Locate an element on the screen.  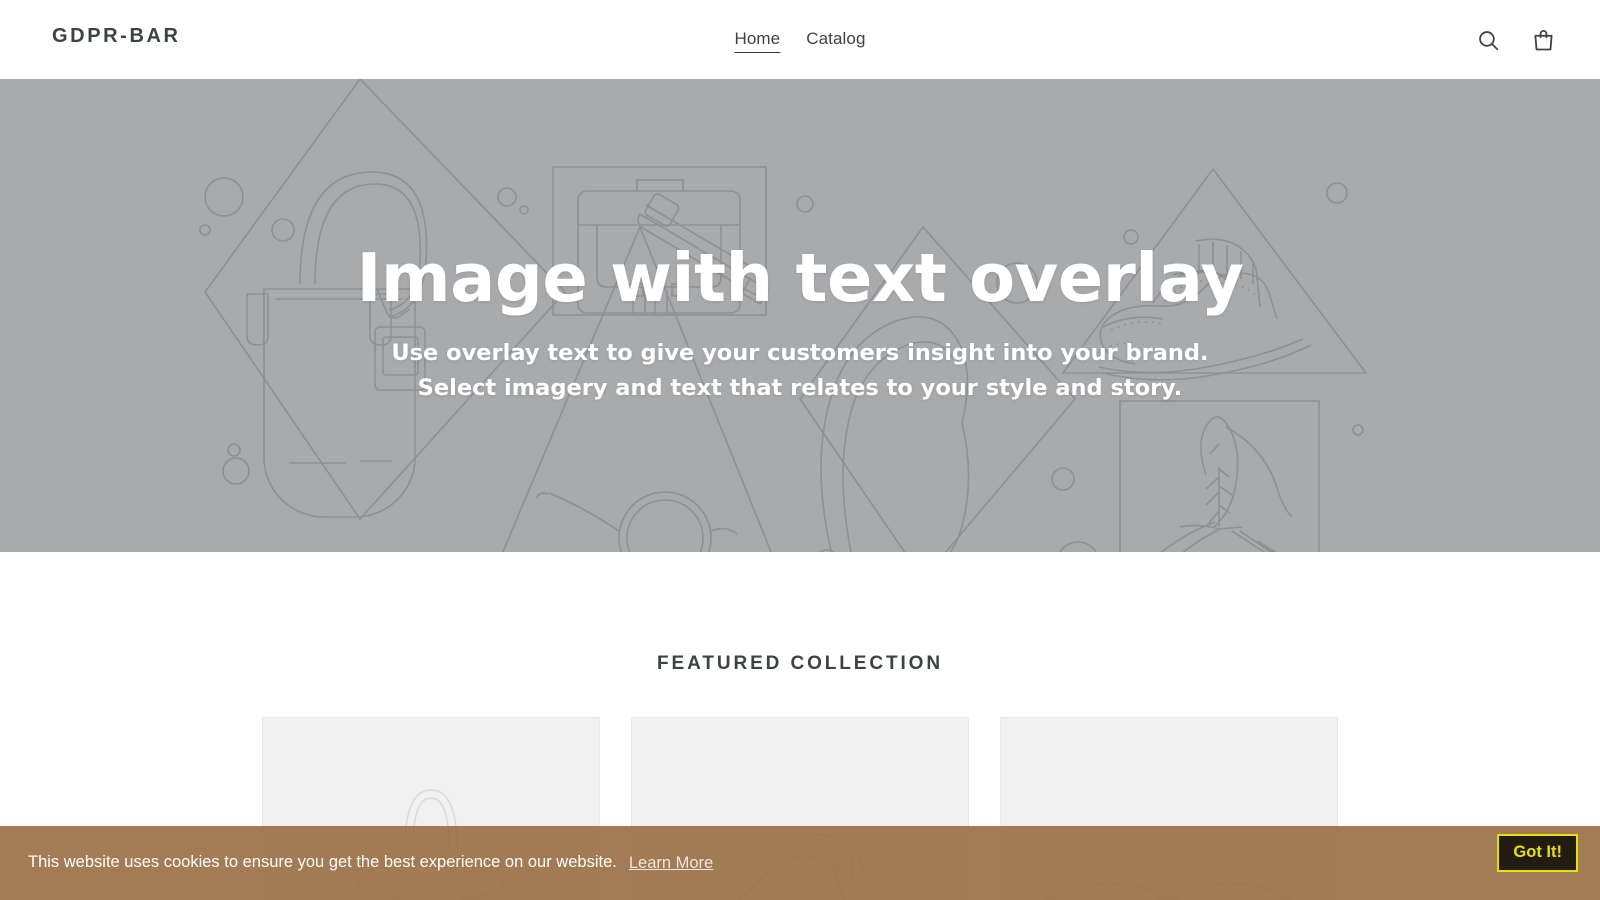
hero-title: Image with text overlay is located at coordinates (800, 278).